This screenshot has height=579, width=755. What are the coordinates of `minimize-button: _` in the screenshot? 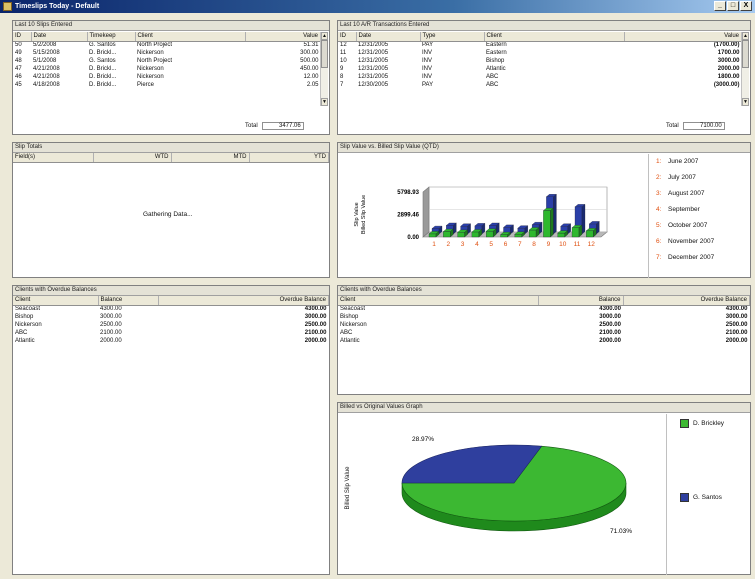 It's located at (720, 6).